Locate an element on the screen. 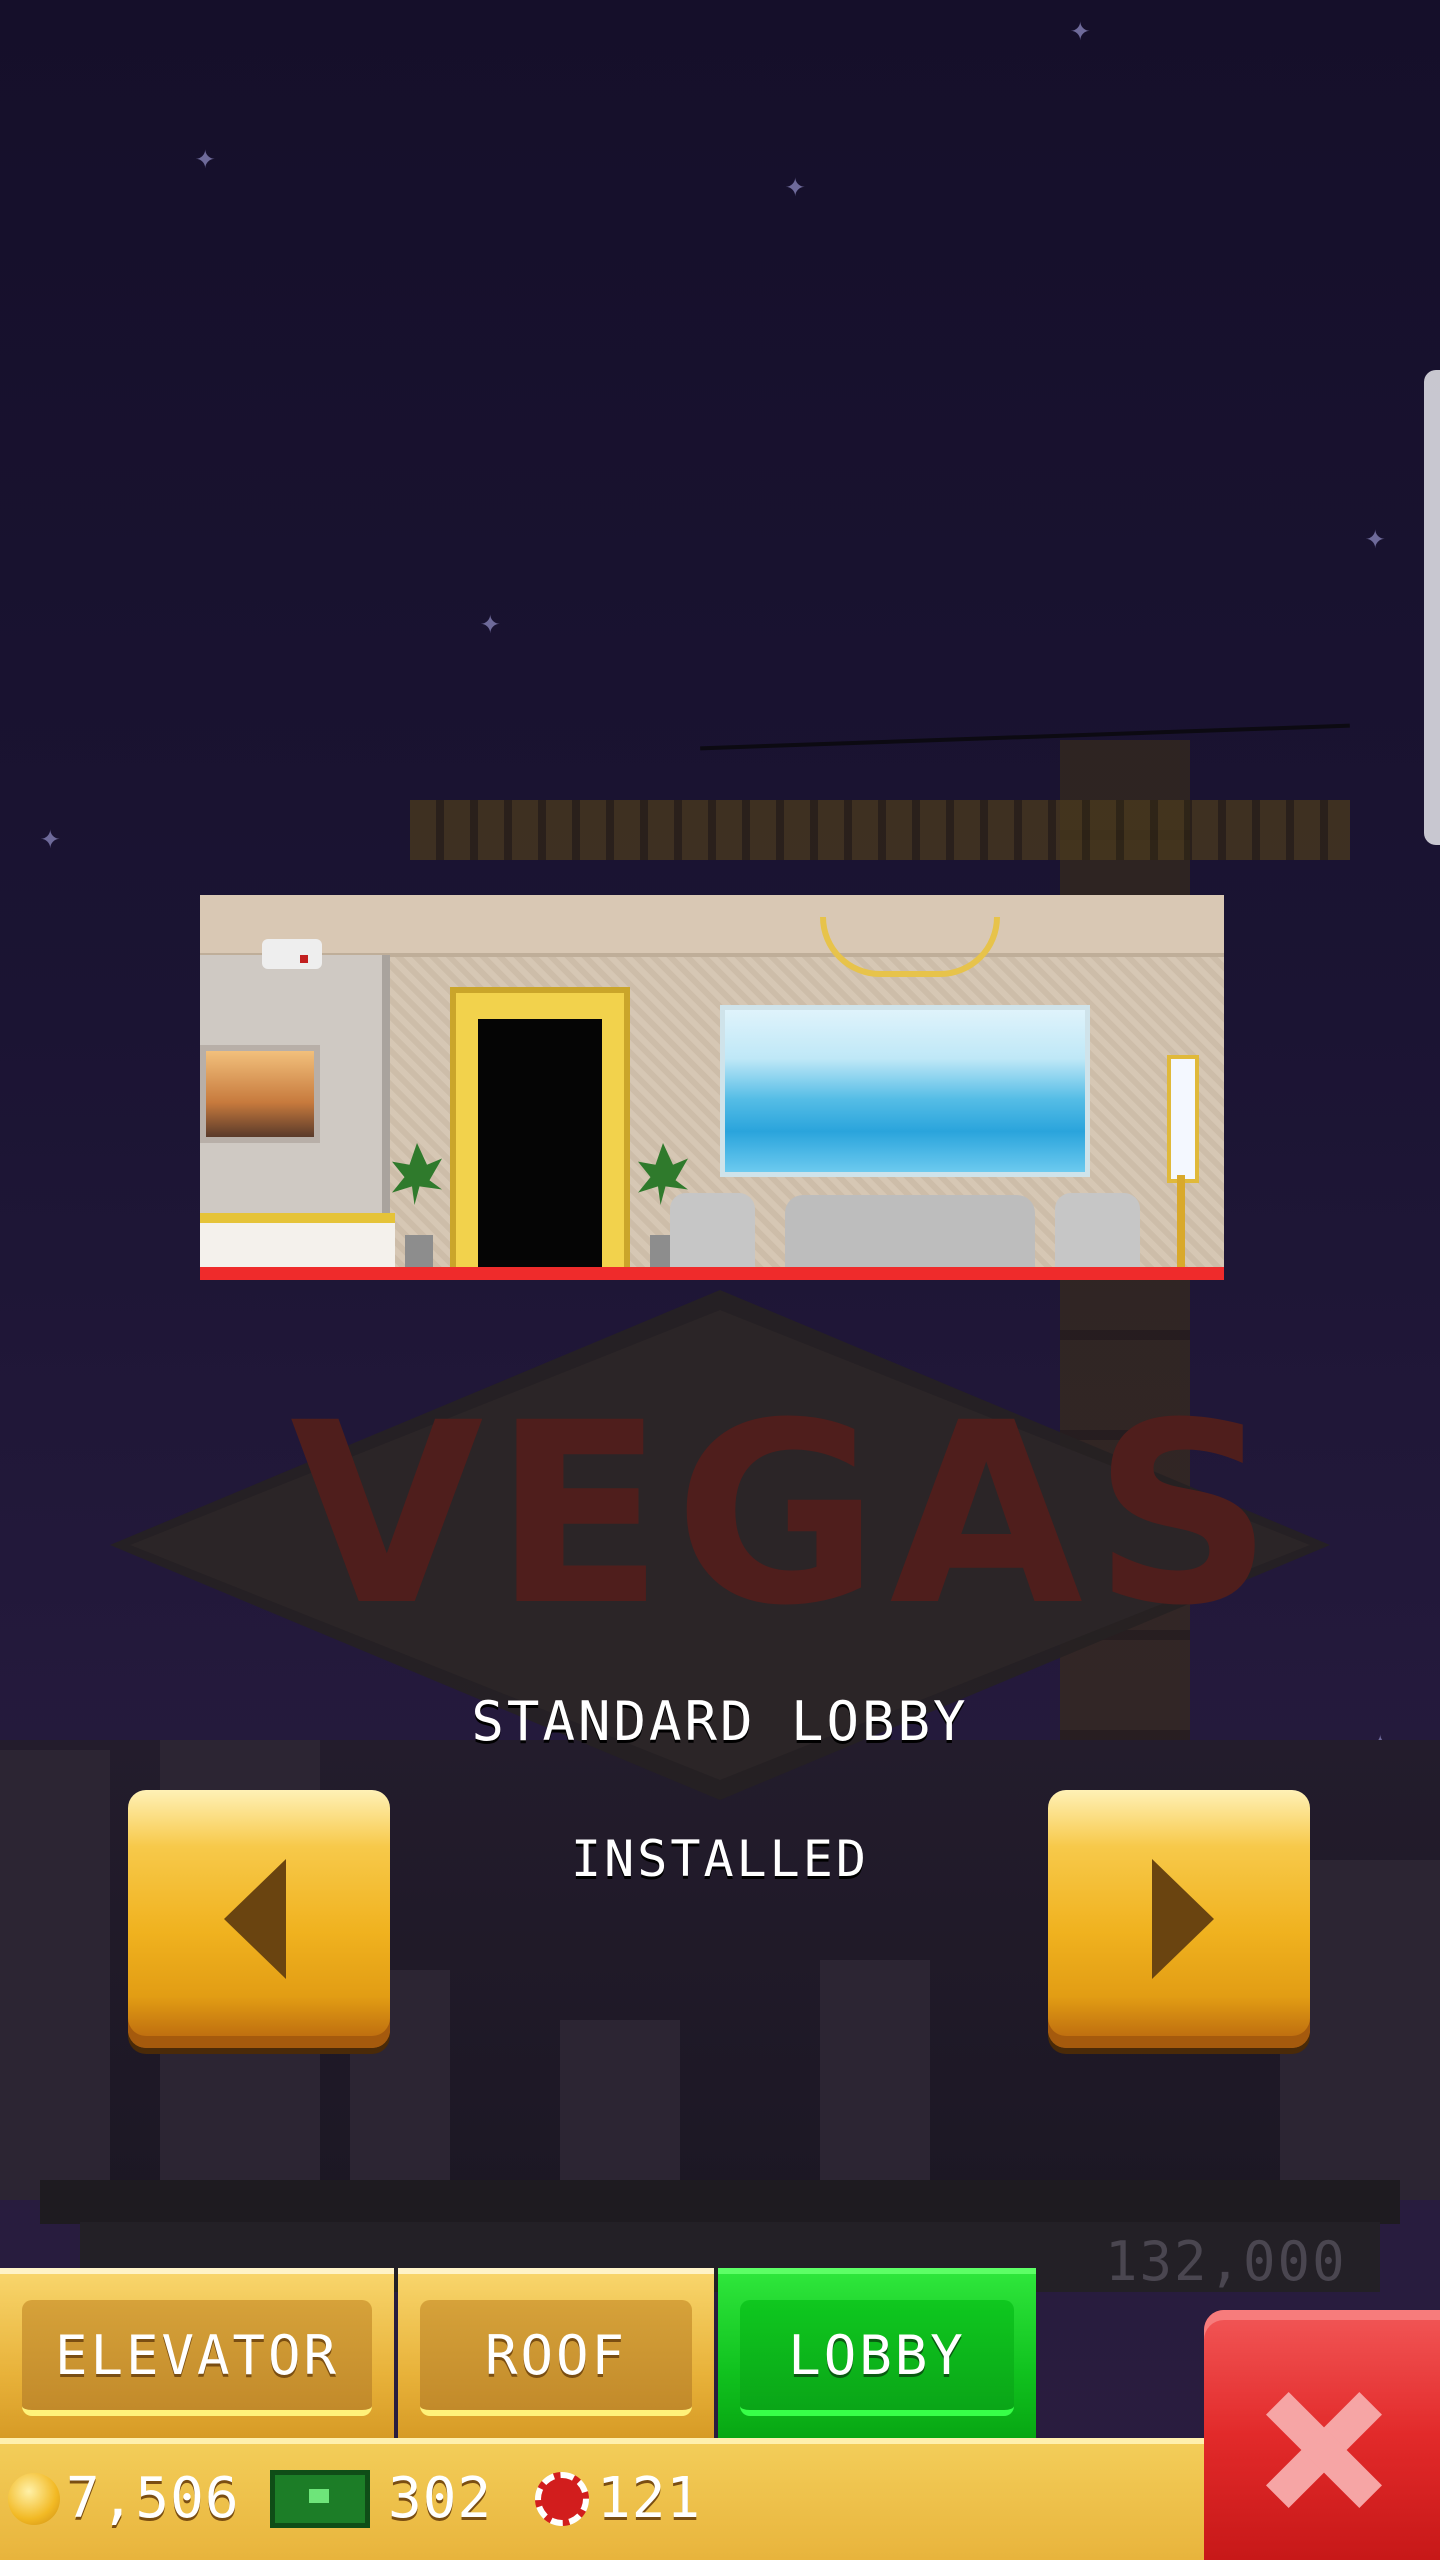  background-price: 132,000 is located at coordinates (1226, 2261).